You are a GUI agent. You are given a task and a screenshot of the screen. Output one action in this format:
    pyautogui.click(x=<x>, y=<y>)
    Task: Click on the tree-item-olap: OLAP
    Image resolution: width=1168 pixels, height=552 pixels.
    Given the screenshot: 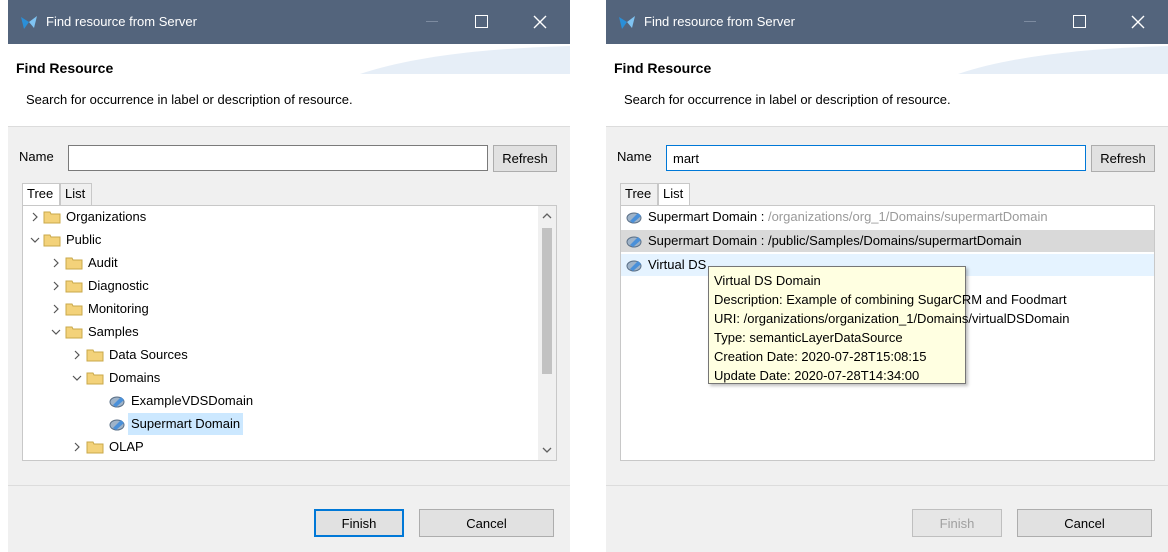 What is the action you would take?
    pyautogui.click(x=280, y=447)
    